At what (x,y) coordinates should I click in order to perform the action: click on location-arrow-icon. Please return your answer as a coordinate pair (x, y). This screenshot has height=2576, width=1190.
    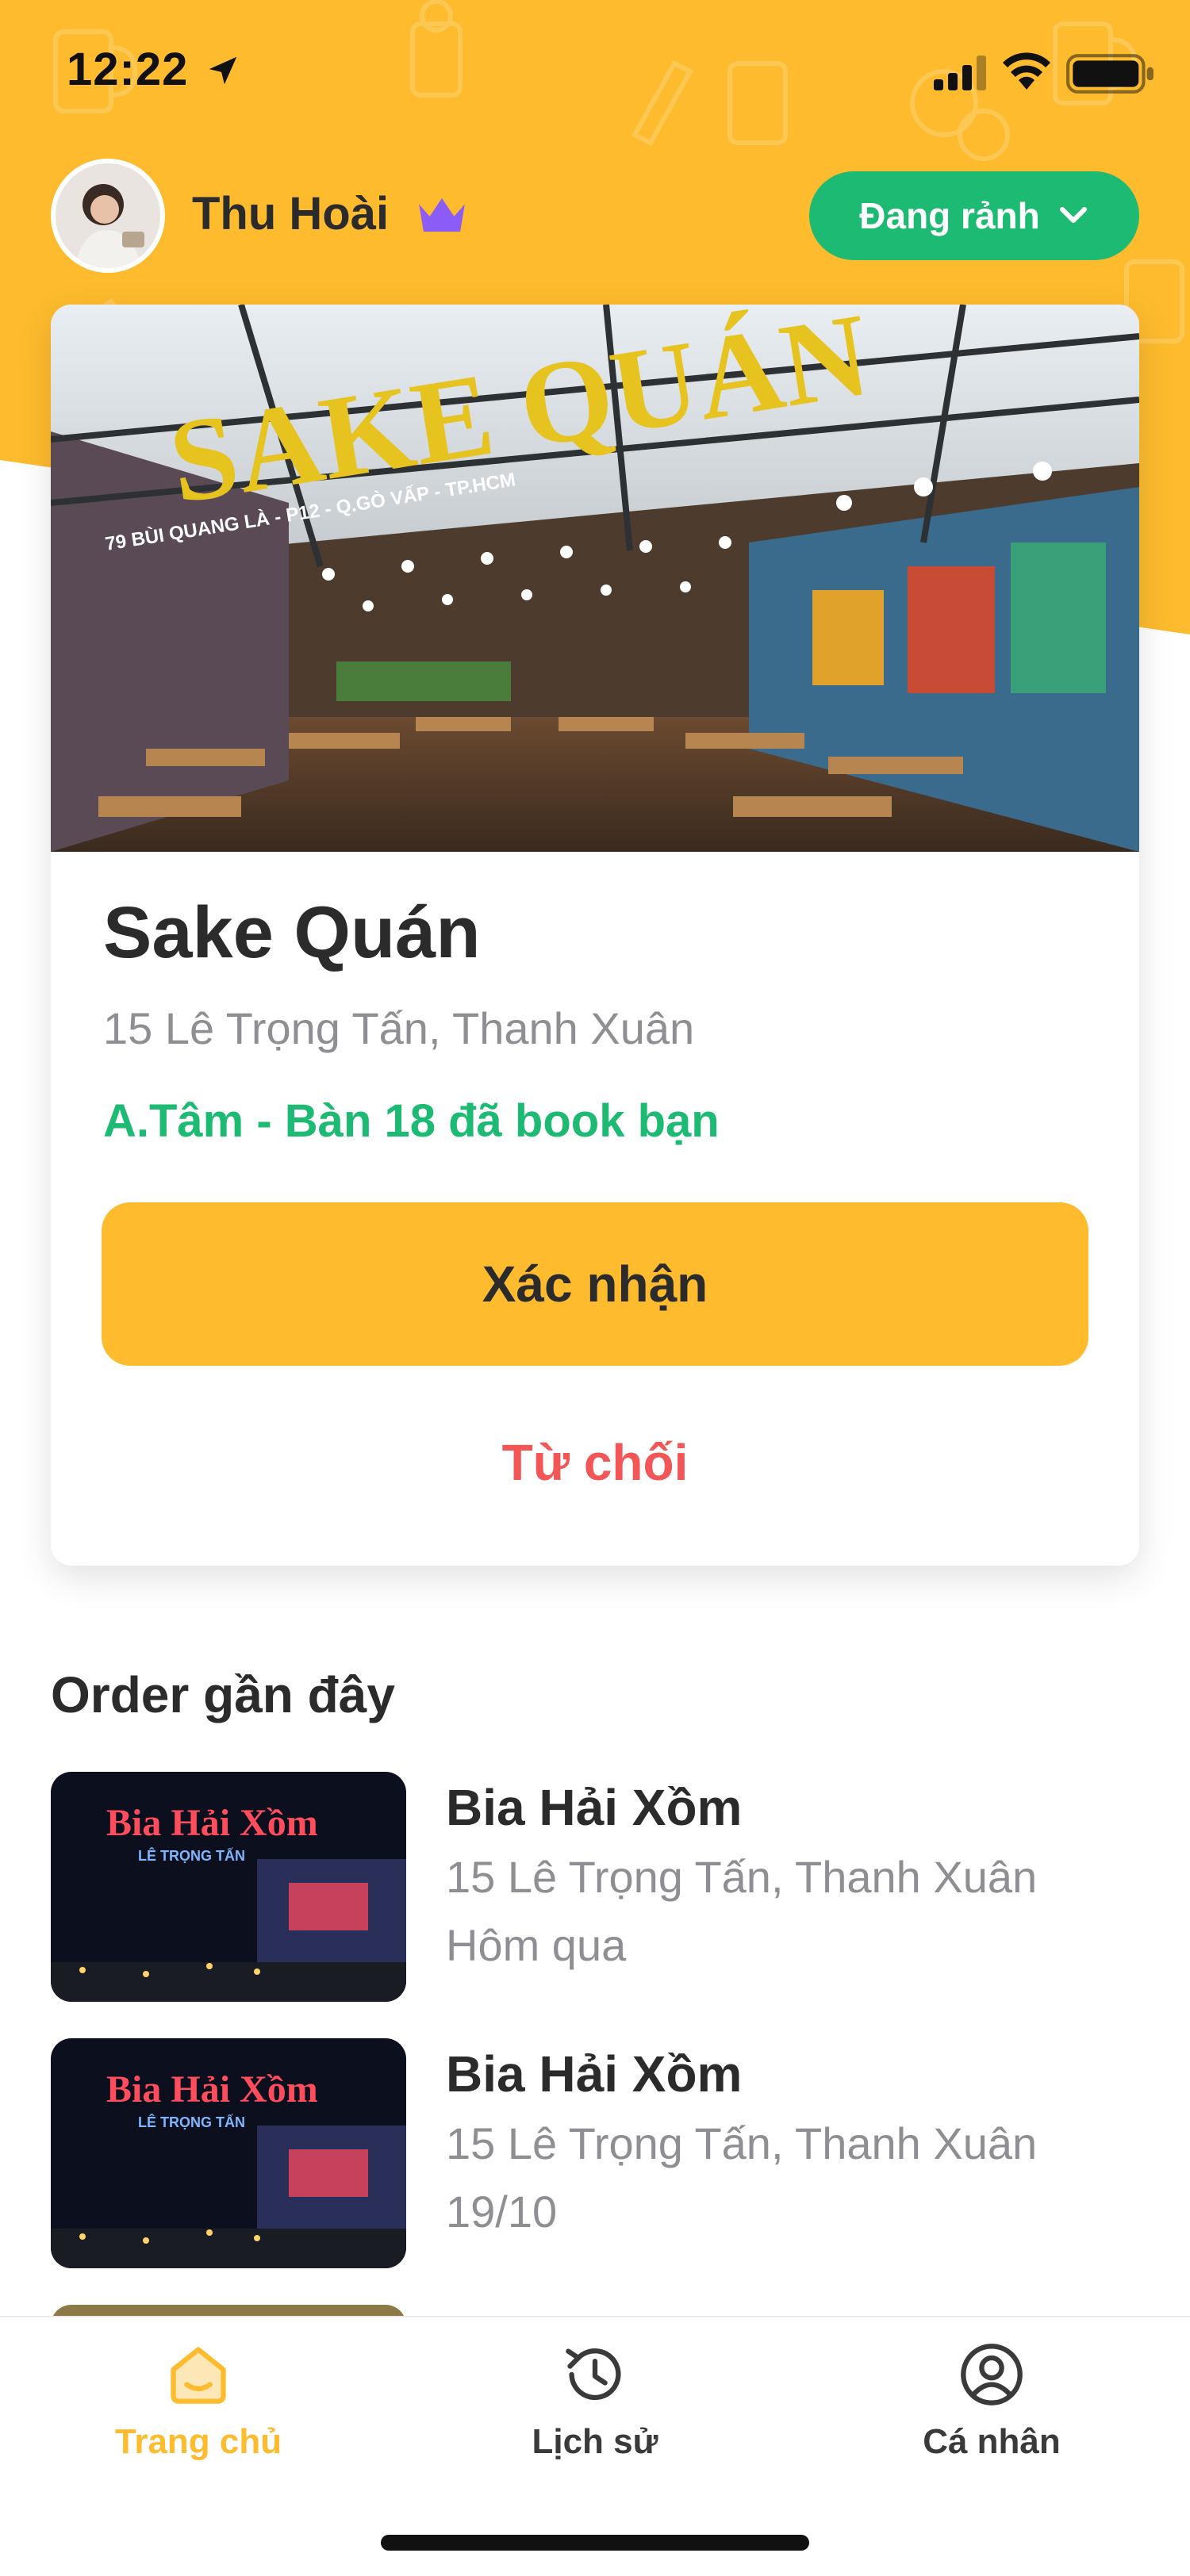
    Looking at the image, I should click on (223, 71).